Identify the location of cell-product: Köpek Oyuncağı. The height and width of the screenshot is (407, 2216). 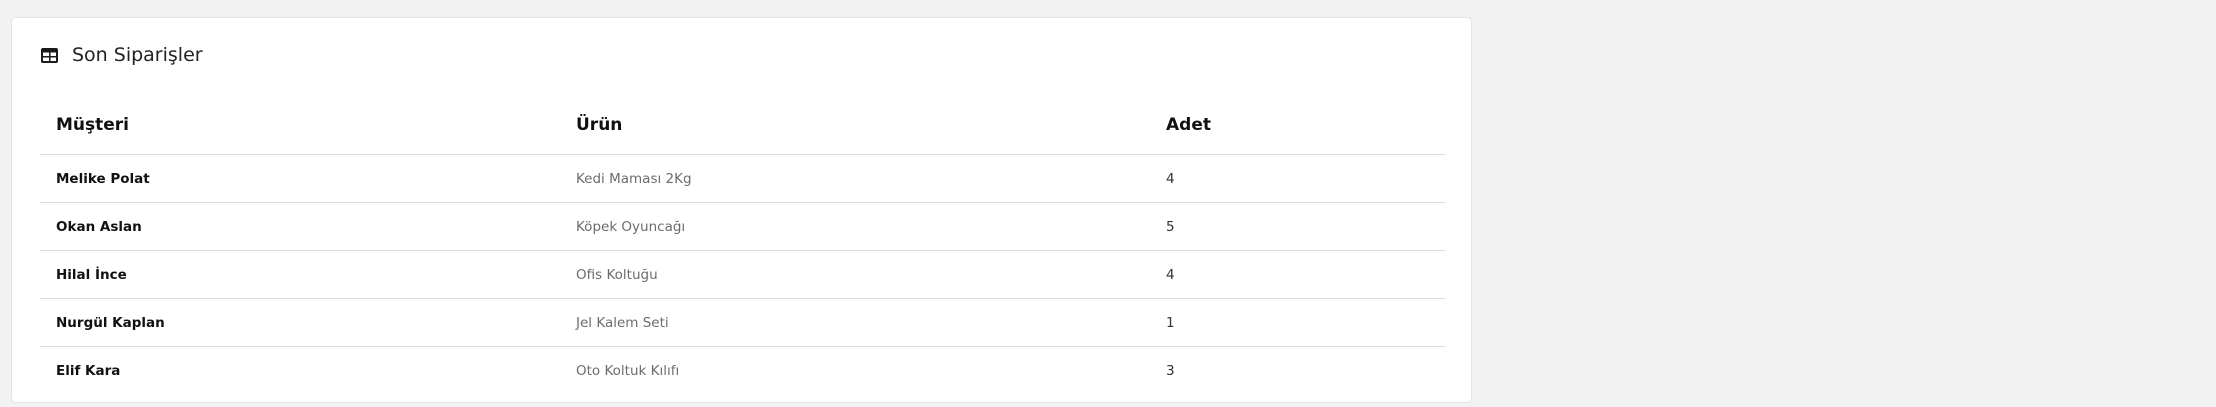
(855, 226).